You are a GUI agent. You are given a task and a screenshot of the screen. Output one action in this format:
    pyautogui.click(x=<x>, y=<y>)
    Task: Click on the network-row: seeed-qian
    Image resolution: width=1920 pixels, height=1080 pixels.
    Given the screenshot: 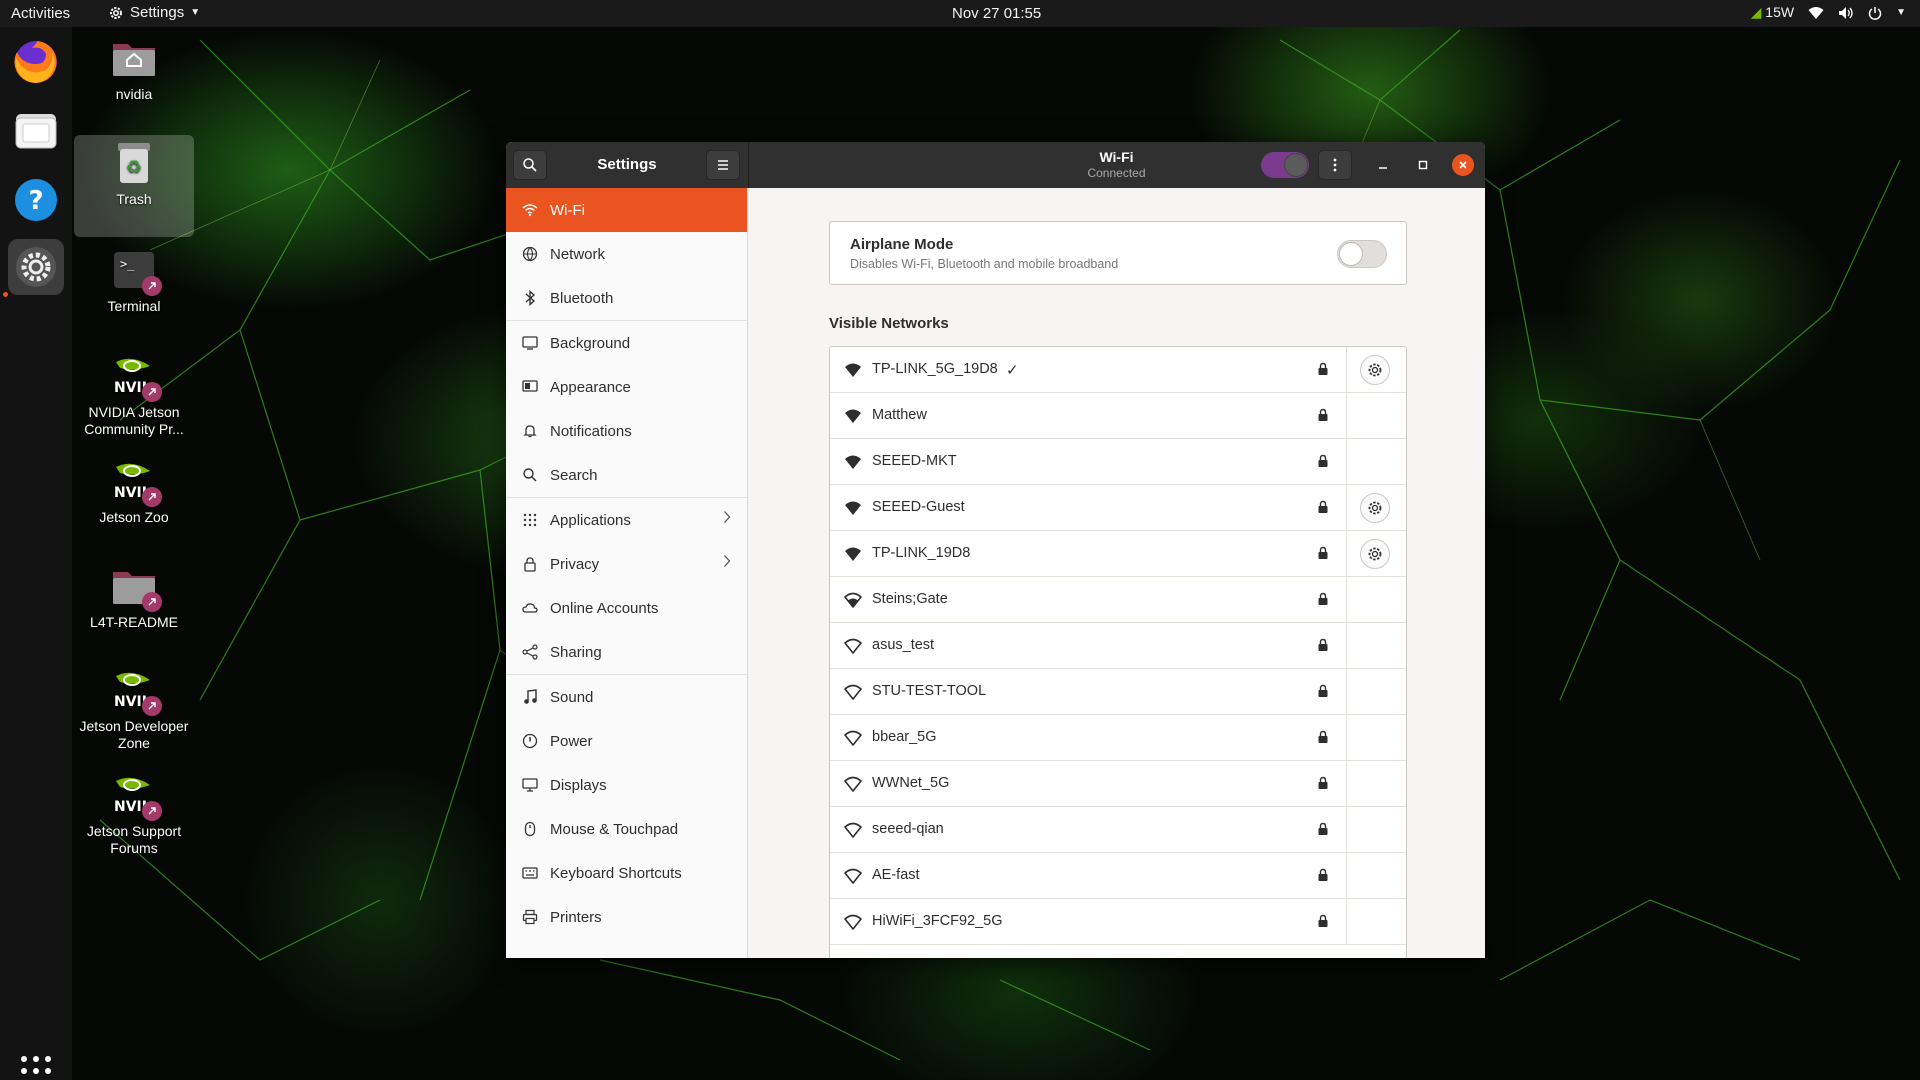 What is the action you would take?
    pyautogui.click(x=1118, y=830)
    